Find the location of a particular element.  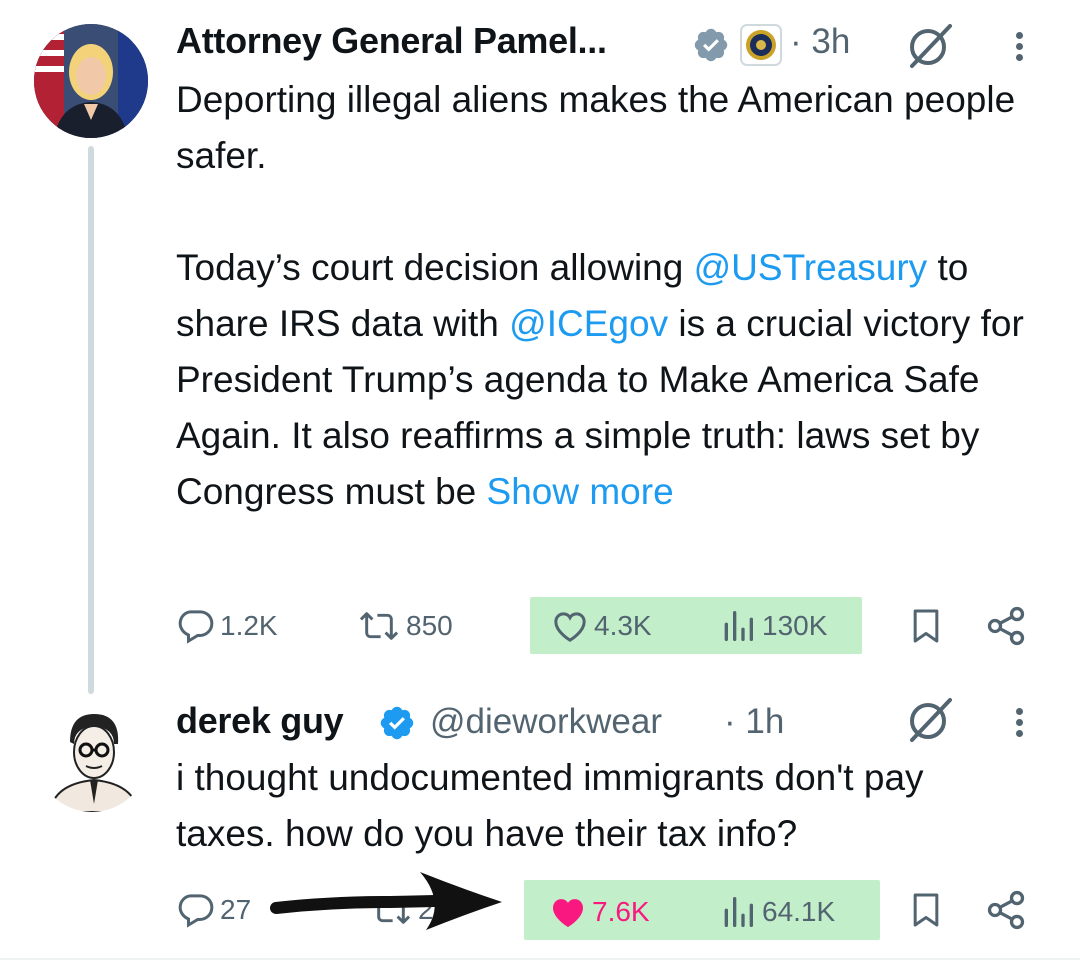

like-button: 4.3K is located at coordinates (601, 626).